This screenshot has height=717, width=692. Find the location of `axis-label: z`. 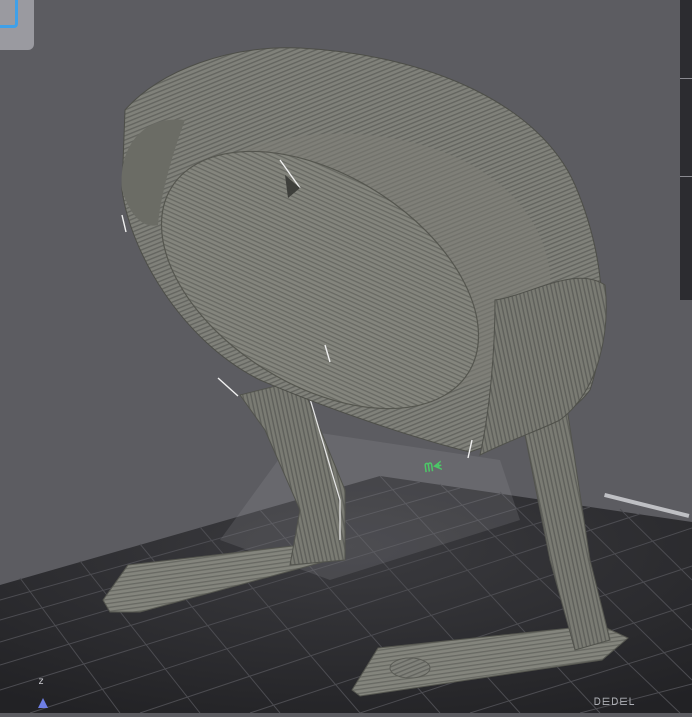

axis-label: z is located at coordinates (41, 681).